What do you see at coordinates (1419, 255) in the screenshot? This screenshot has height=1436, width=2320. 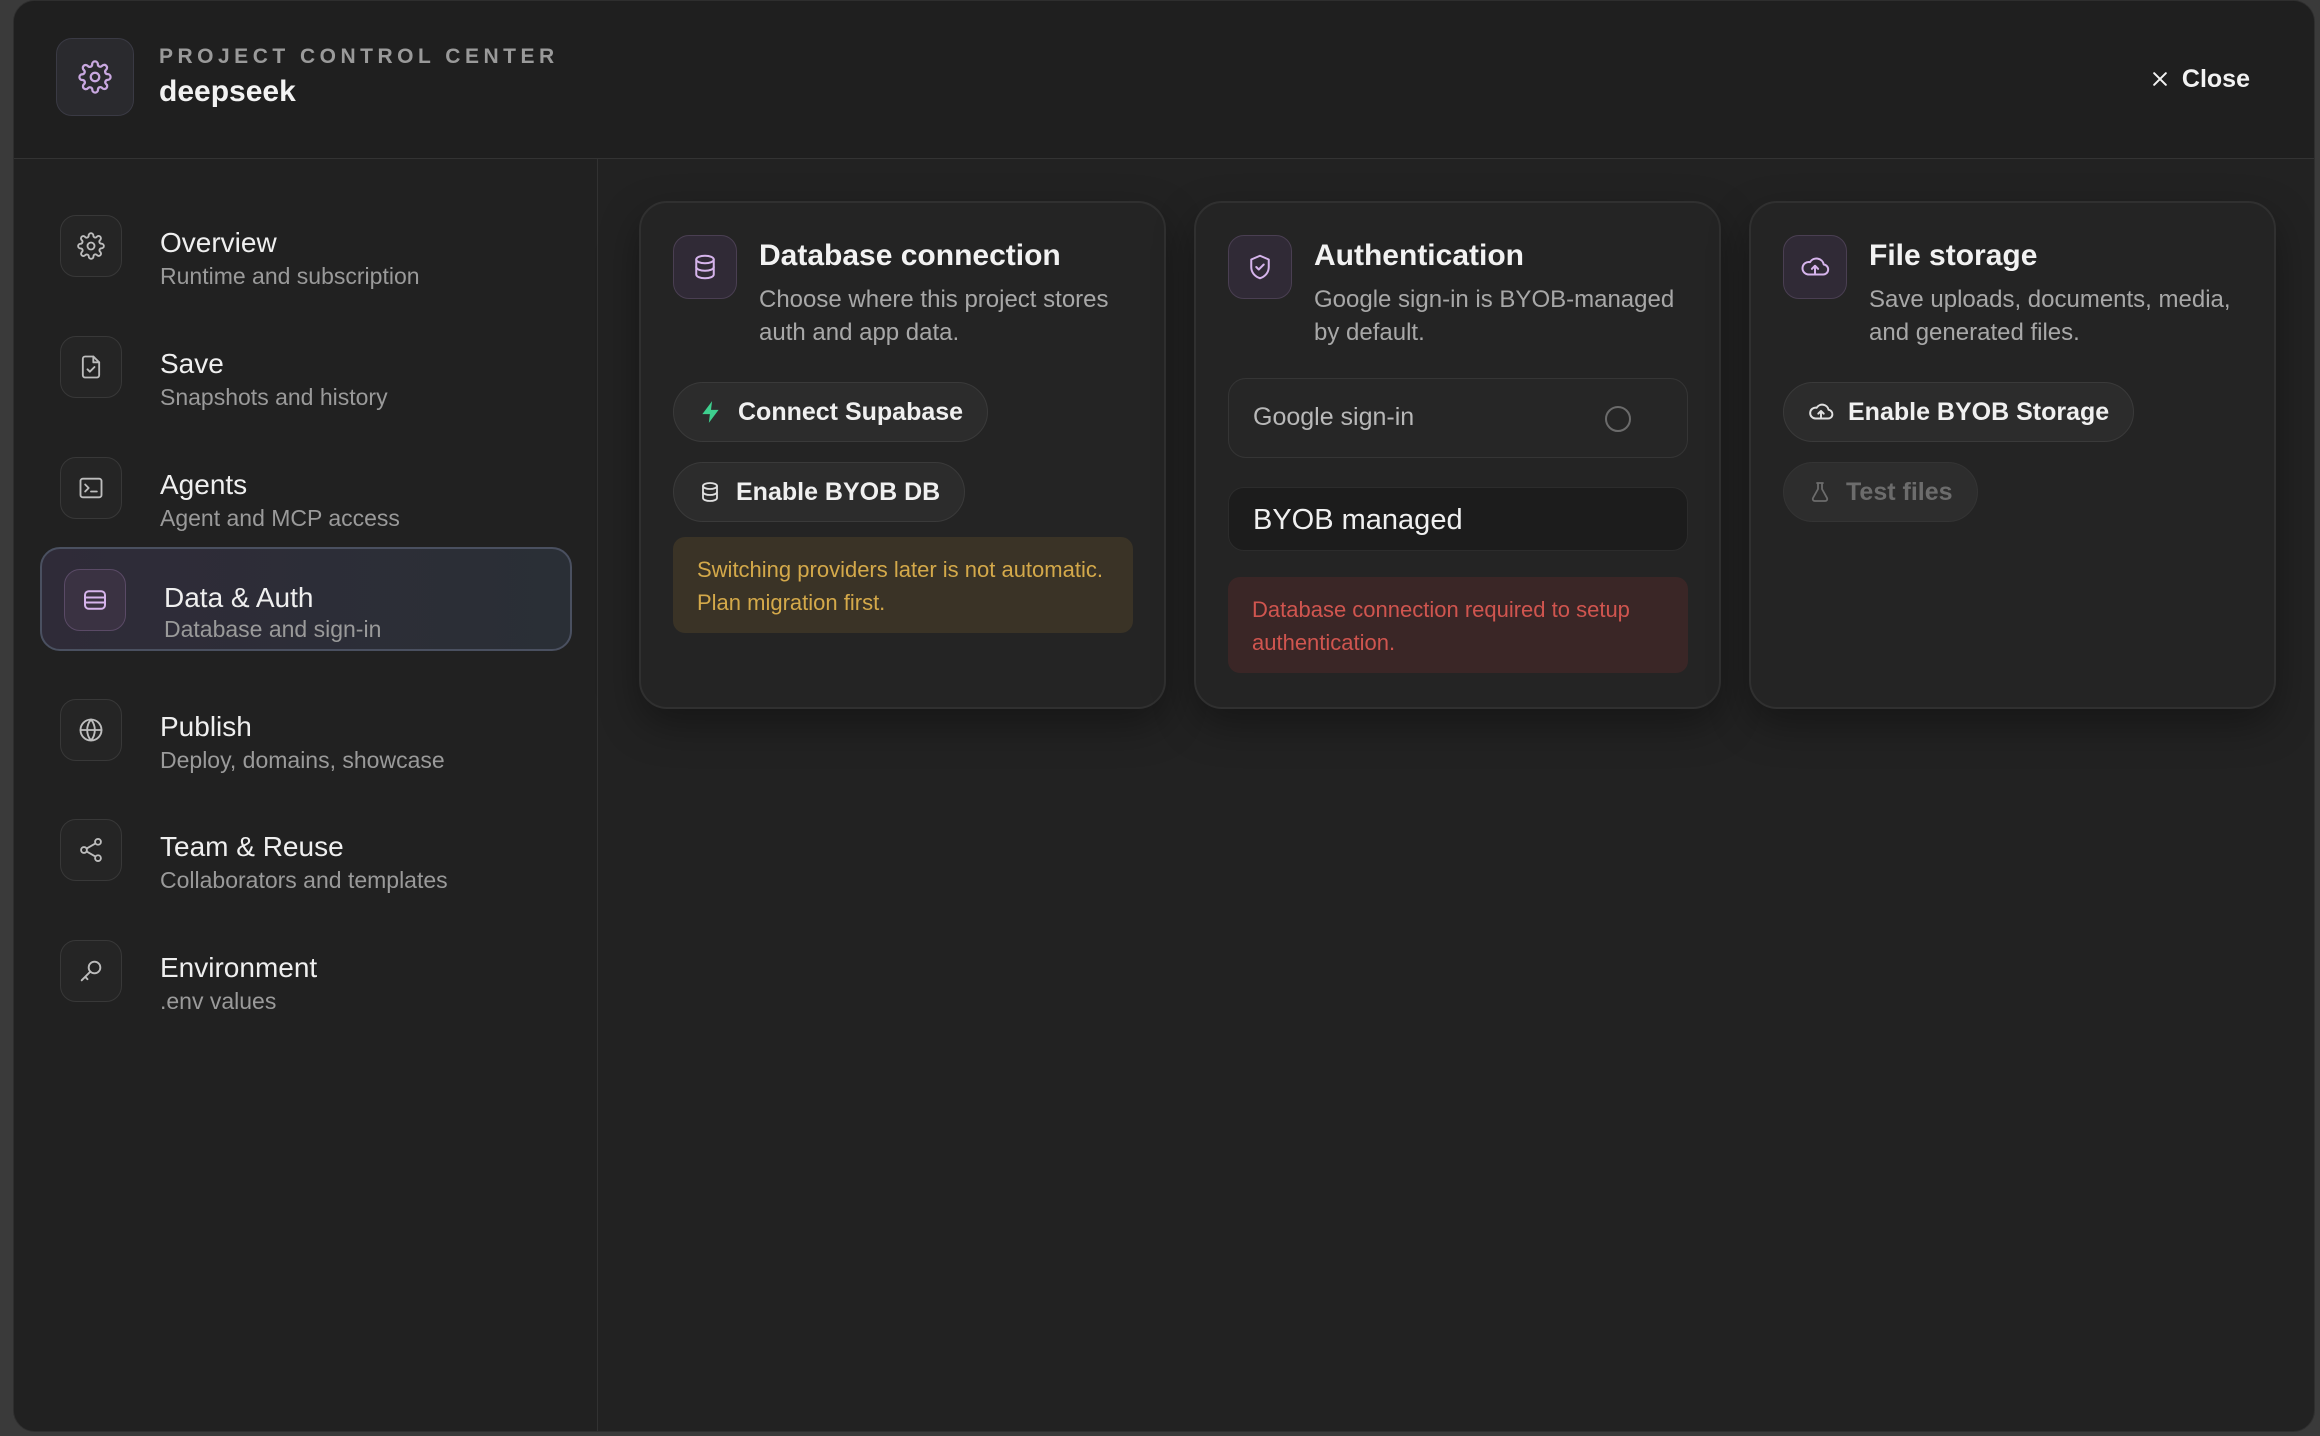 I see `card-title: Authentication` at bounding box center [1419, 255].